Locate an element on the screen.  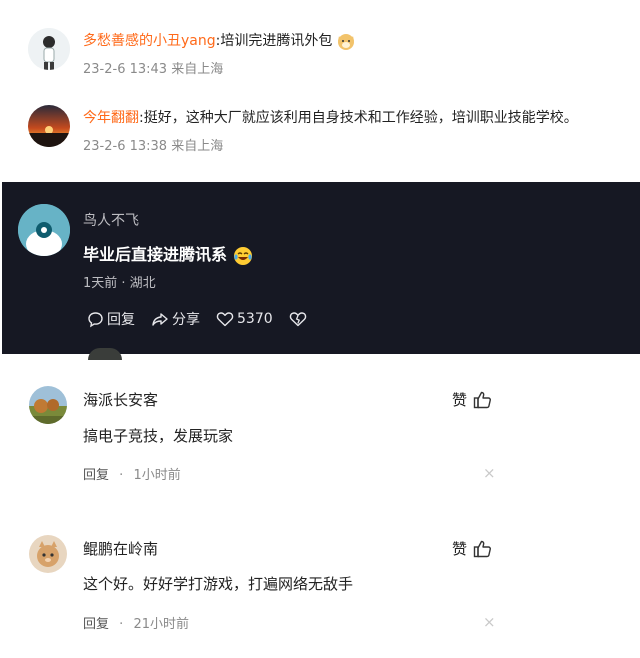
username-link: 今年翻翻 is located at coordinates (111, 118).